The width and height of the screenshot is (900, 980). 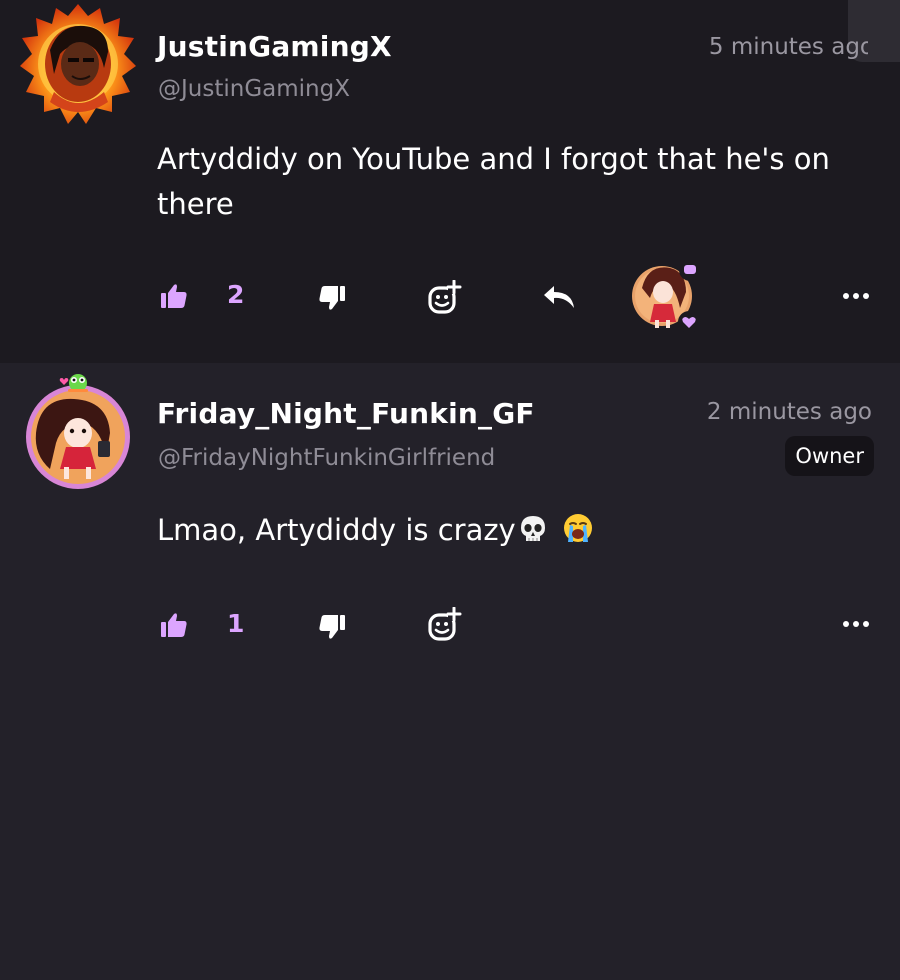 What do you see at coordinates (829, 456) in the screenshot?
I see `owner-badge: Owner` at bounding box center [829, 456].